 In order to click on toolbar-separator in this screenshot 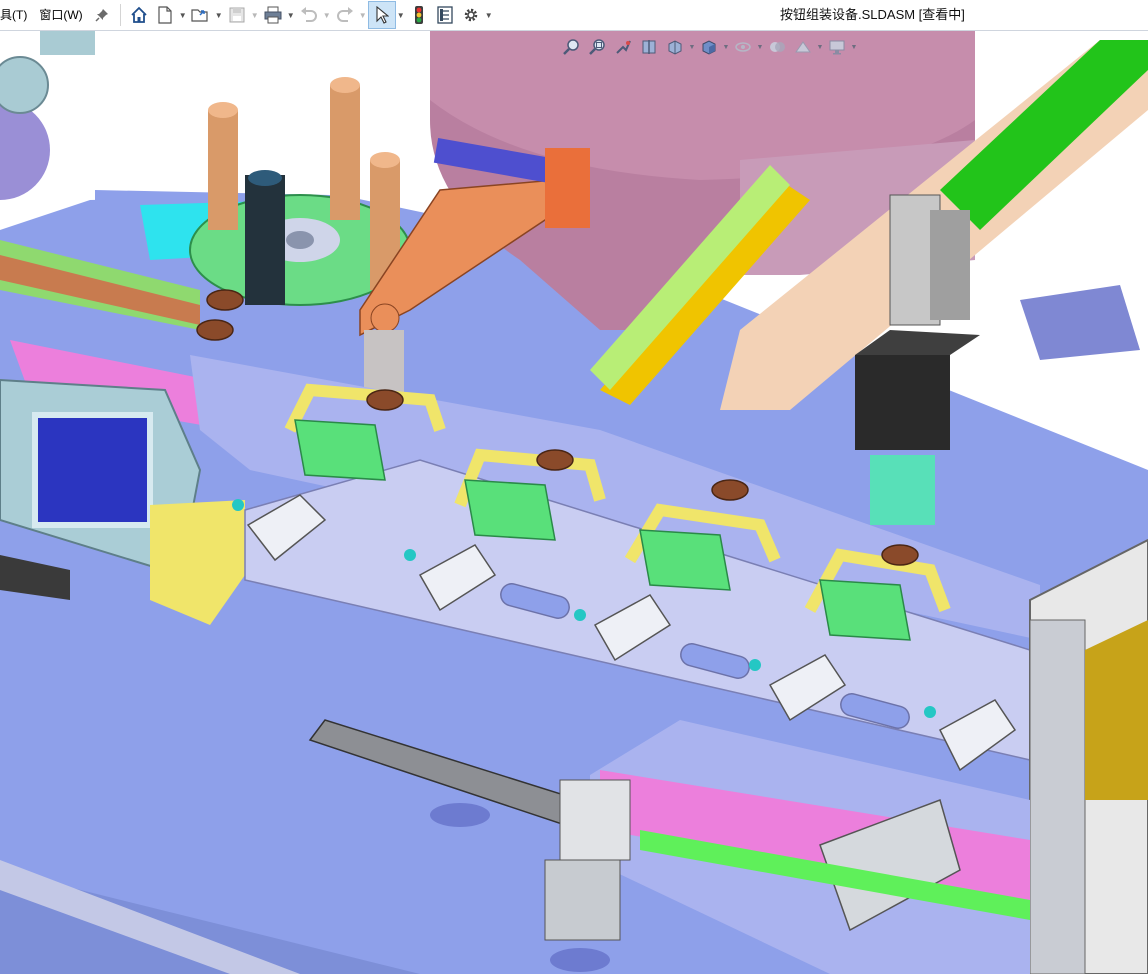, I will do `click(120, 15)`.